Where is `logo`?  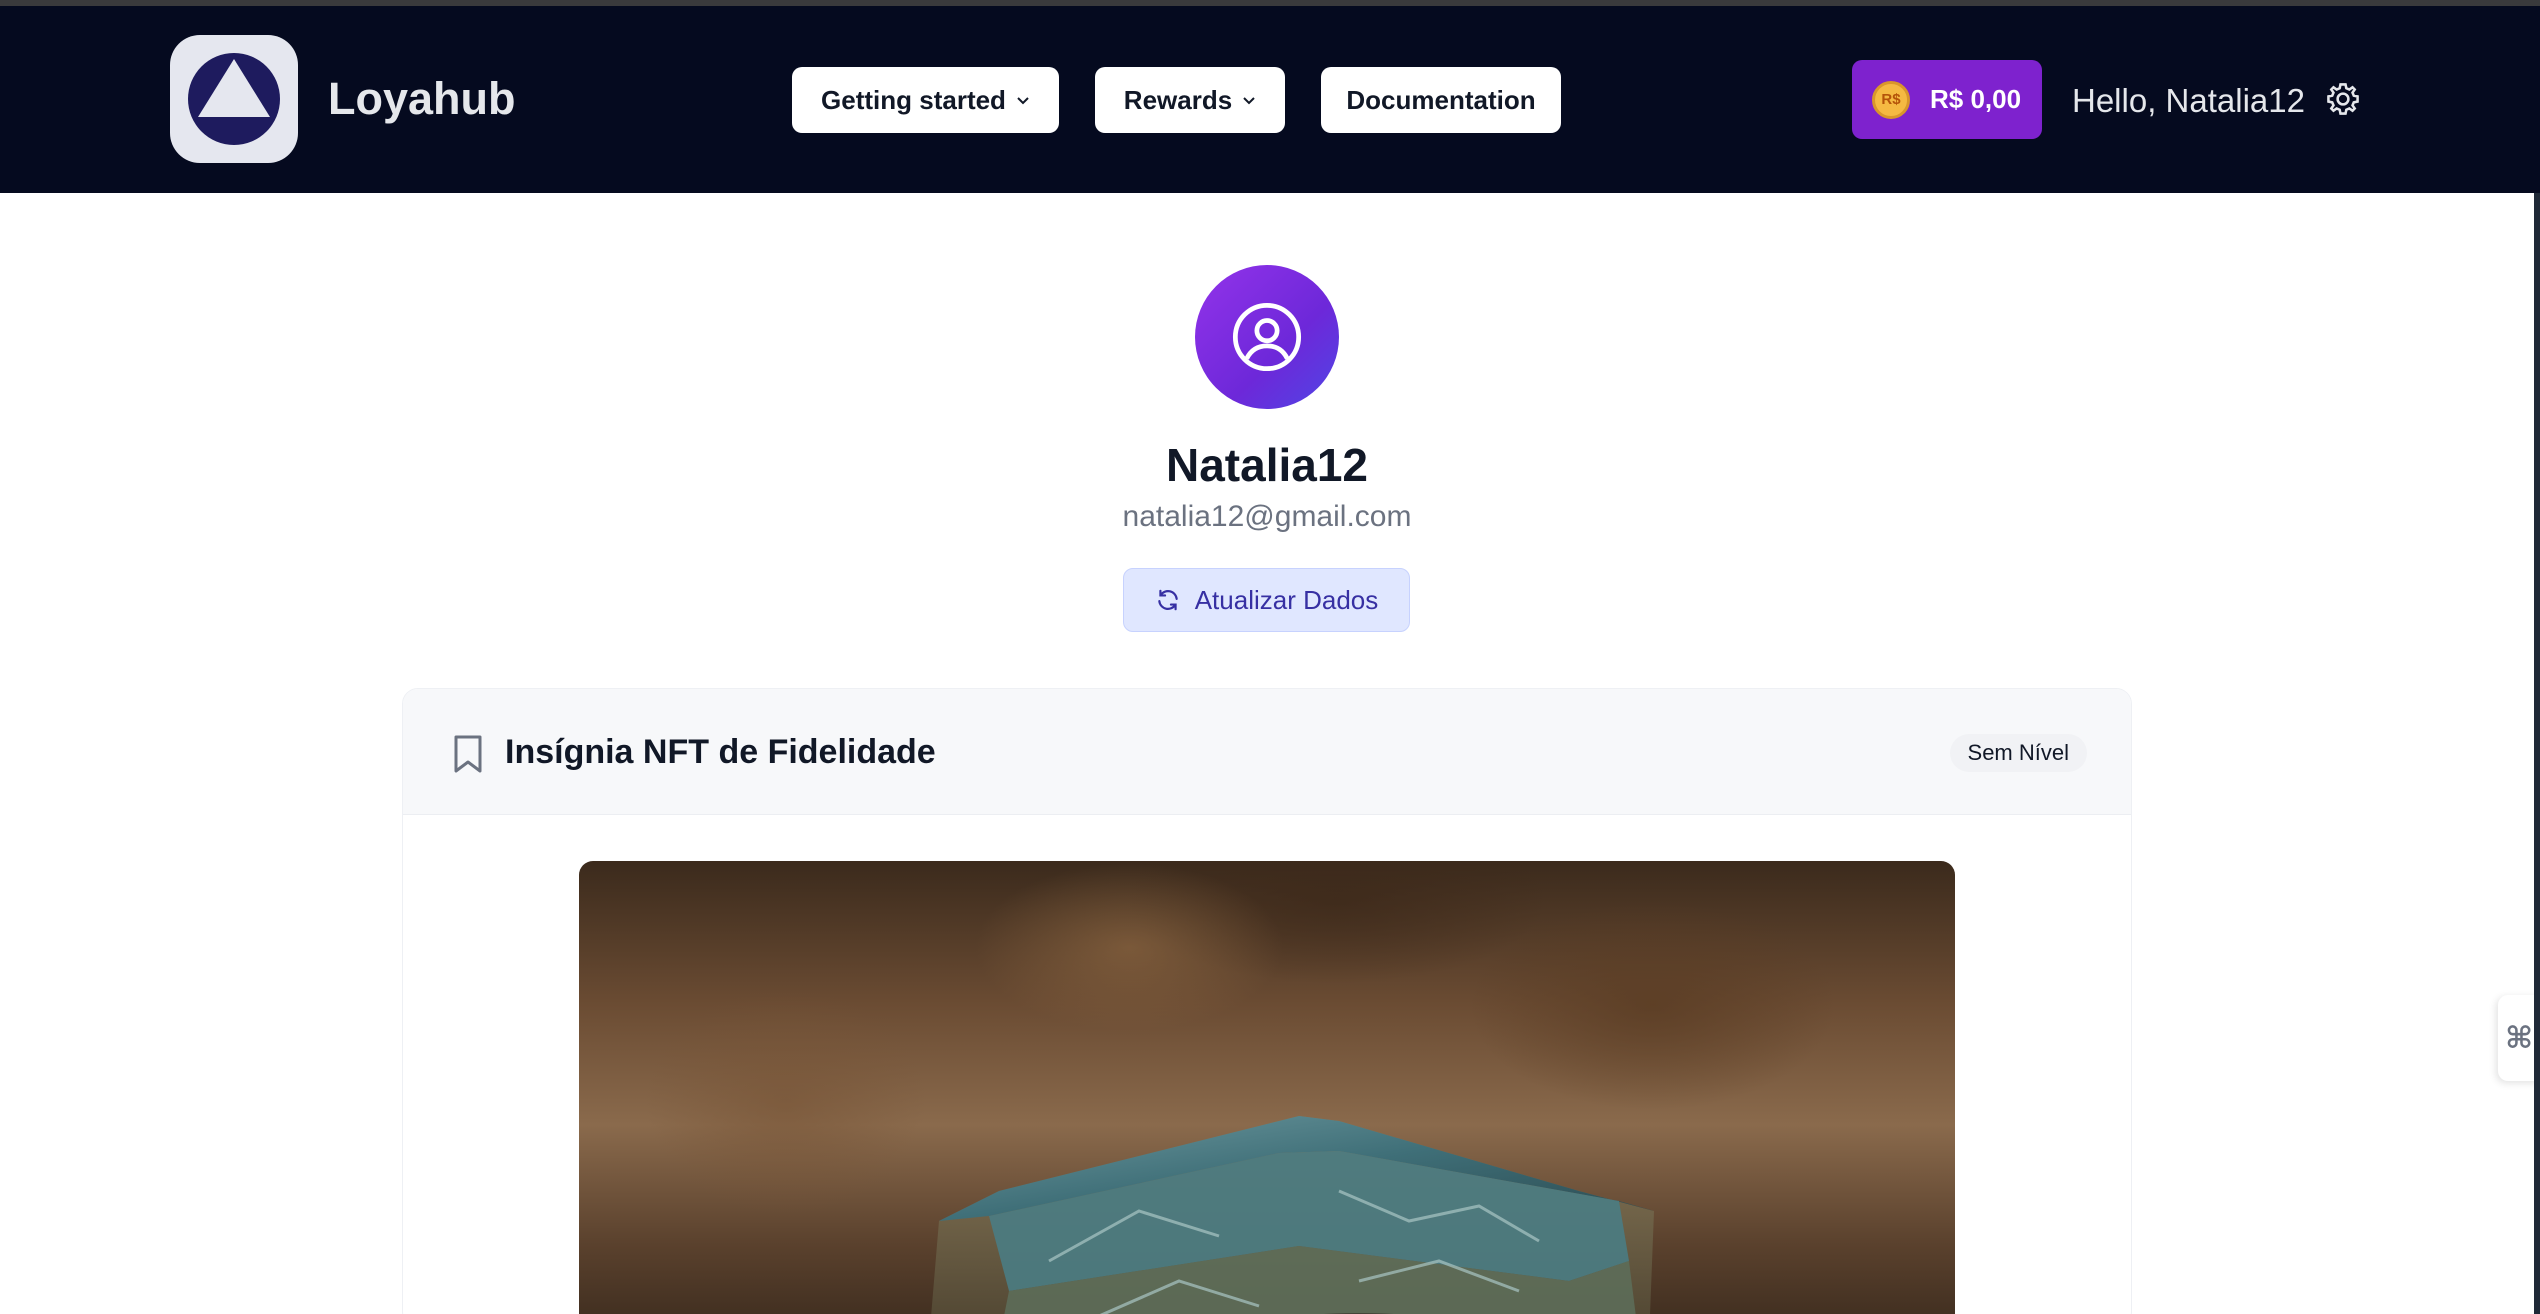 logo is located at coordinates (234, 99).